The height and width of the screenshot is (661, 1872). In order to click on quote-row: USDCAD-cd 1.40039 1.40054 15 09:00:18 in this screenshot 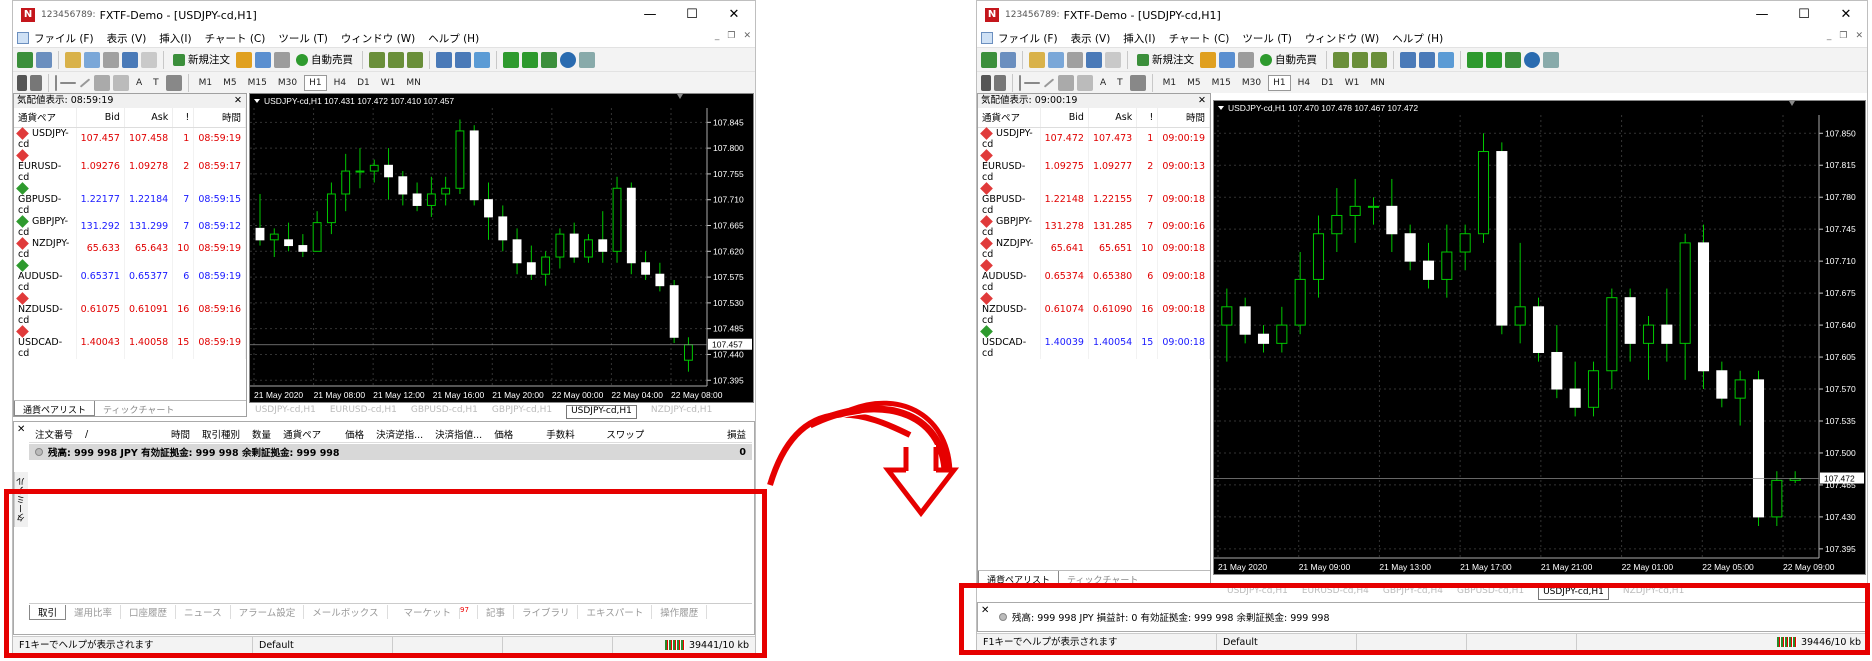, I will do `click(1094, 341)`.